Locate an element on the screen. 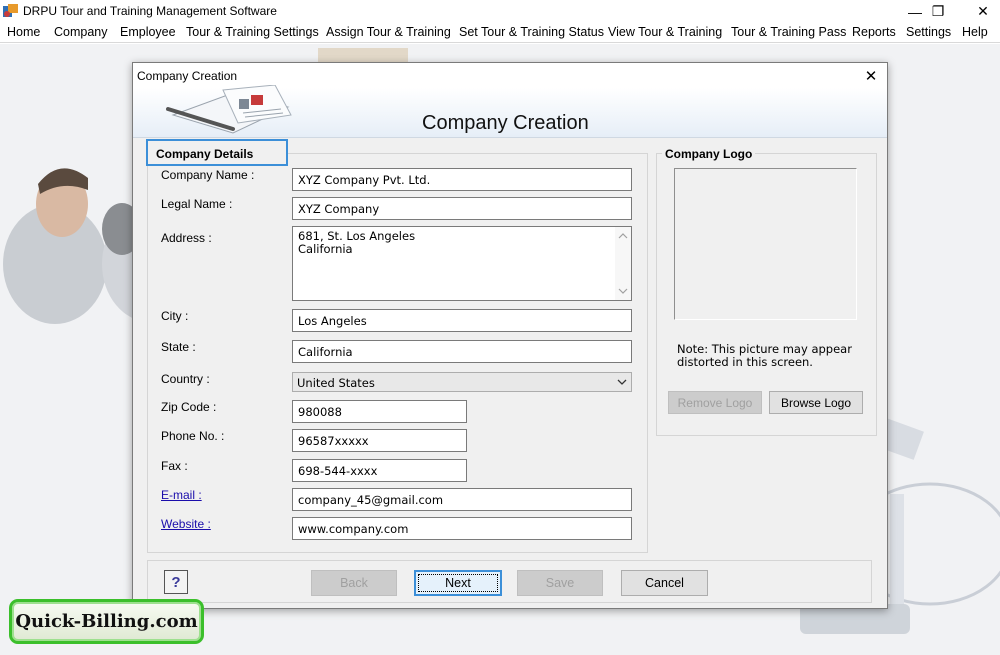 The height and width of the screenshot is (655, 1000). browse-logo-button: Browse Logo is located at coordinates (816, 402).